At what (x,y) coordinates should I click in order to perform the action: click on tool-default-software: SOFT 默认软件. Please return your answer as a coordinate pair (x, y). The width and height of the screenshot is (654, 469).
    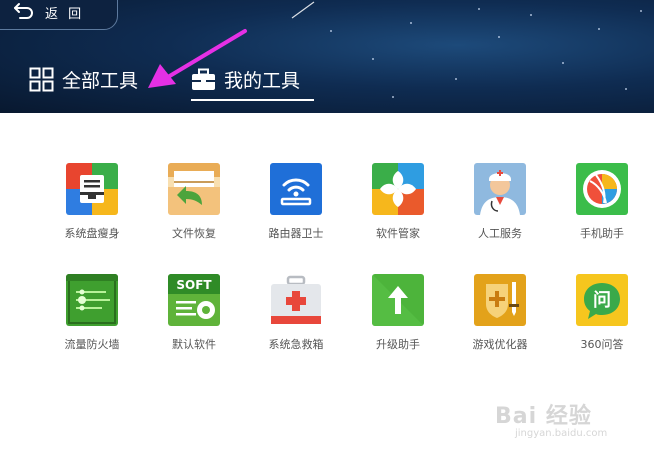
    Looking at the image, I should click on (194, 313).